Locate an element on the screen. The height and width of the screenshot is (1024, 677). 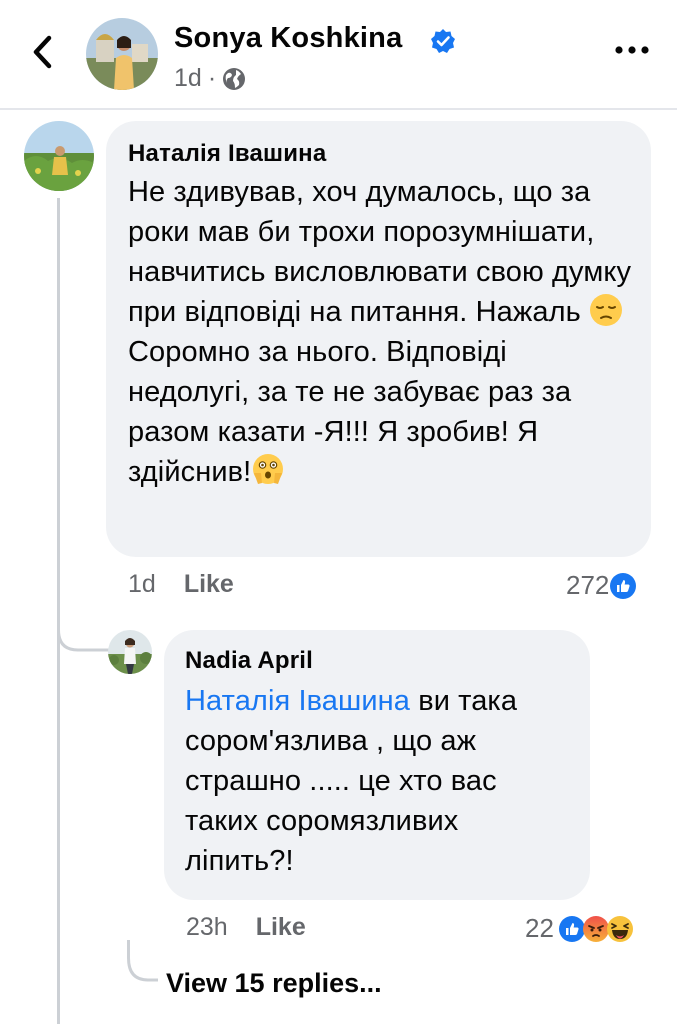
author-avatar is located at coordinates (122, 54).